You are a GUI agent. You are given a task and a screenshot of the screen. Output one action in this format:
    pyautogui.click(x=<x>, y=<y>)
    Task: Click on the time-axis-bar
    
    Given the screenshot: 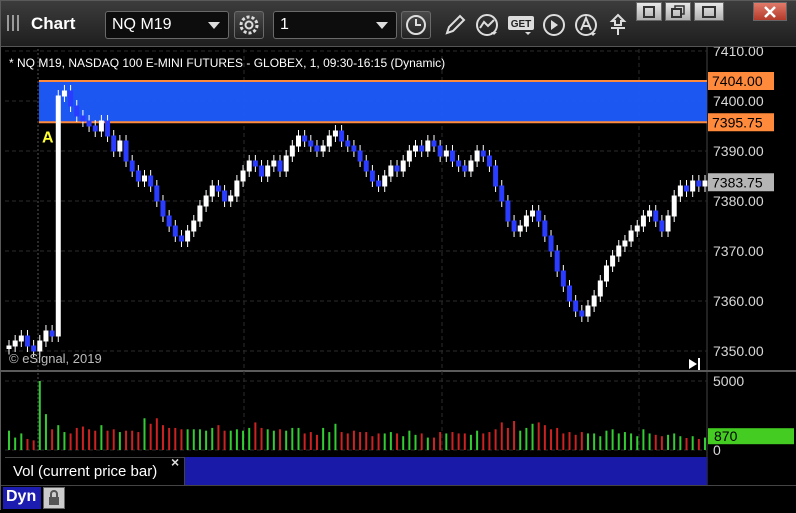 What is the action you would take?
    pyautogui.click(x=398, y=498)
    